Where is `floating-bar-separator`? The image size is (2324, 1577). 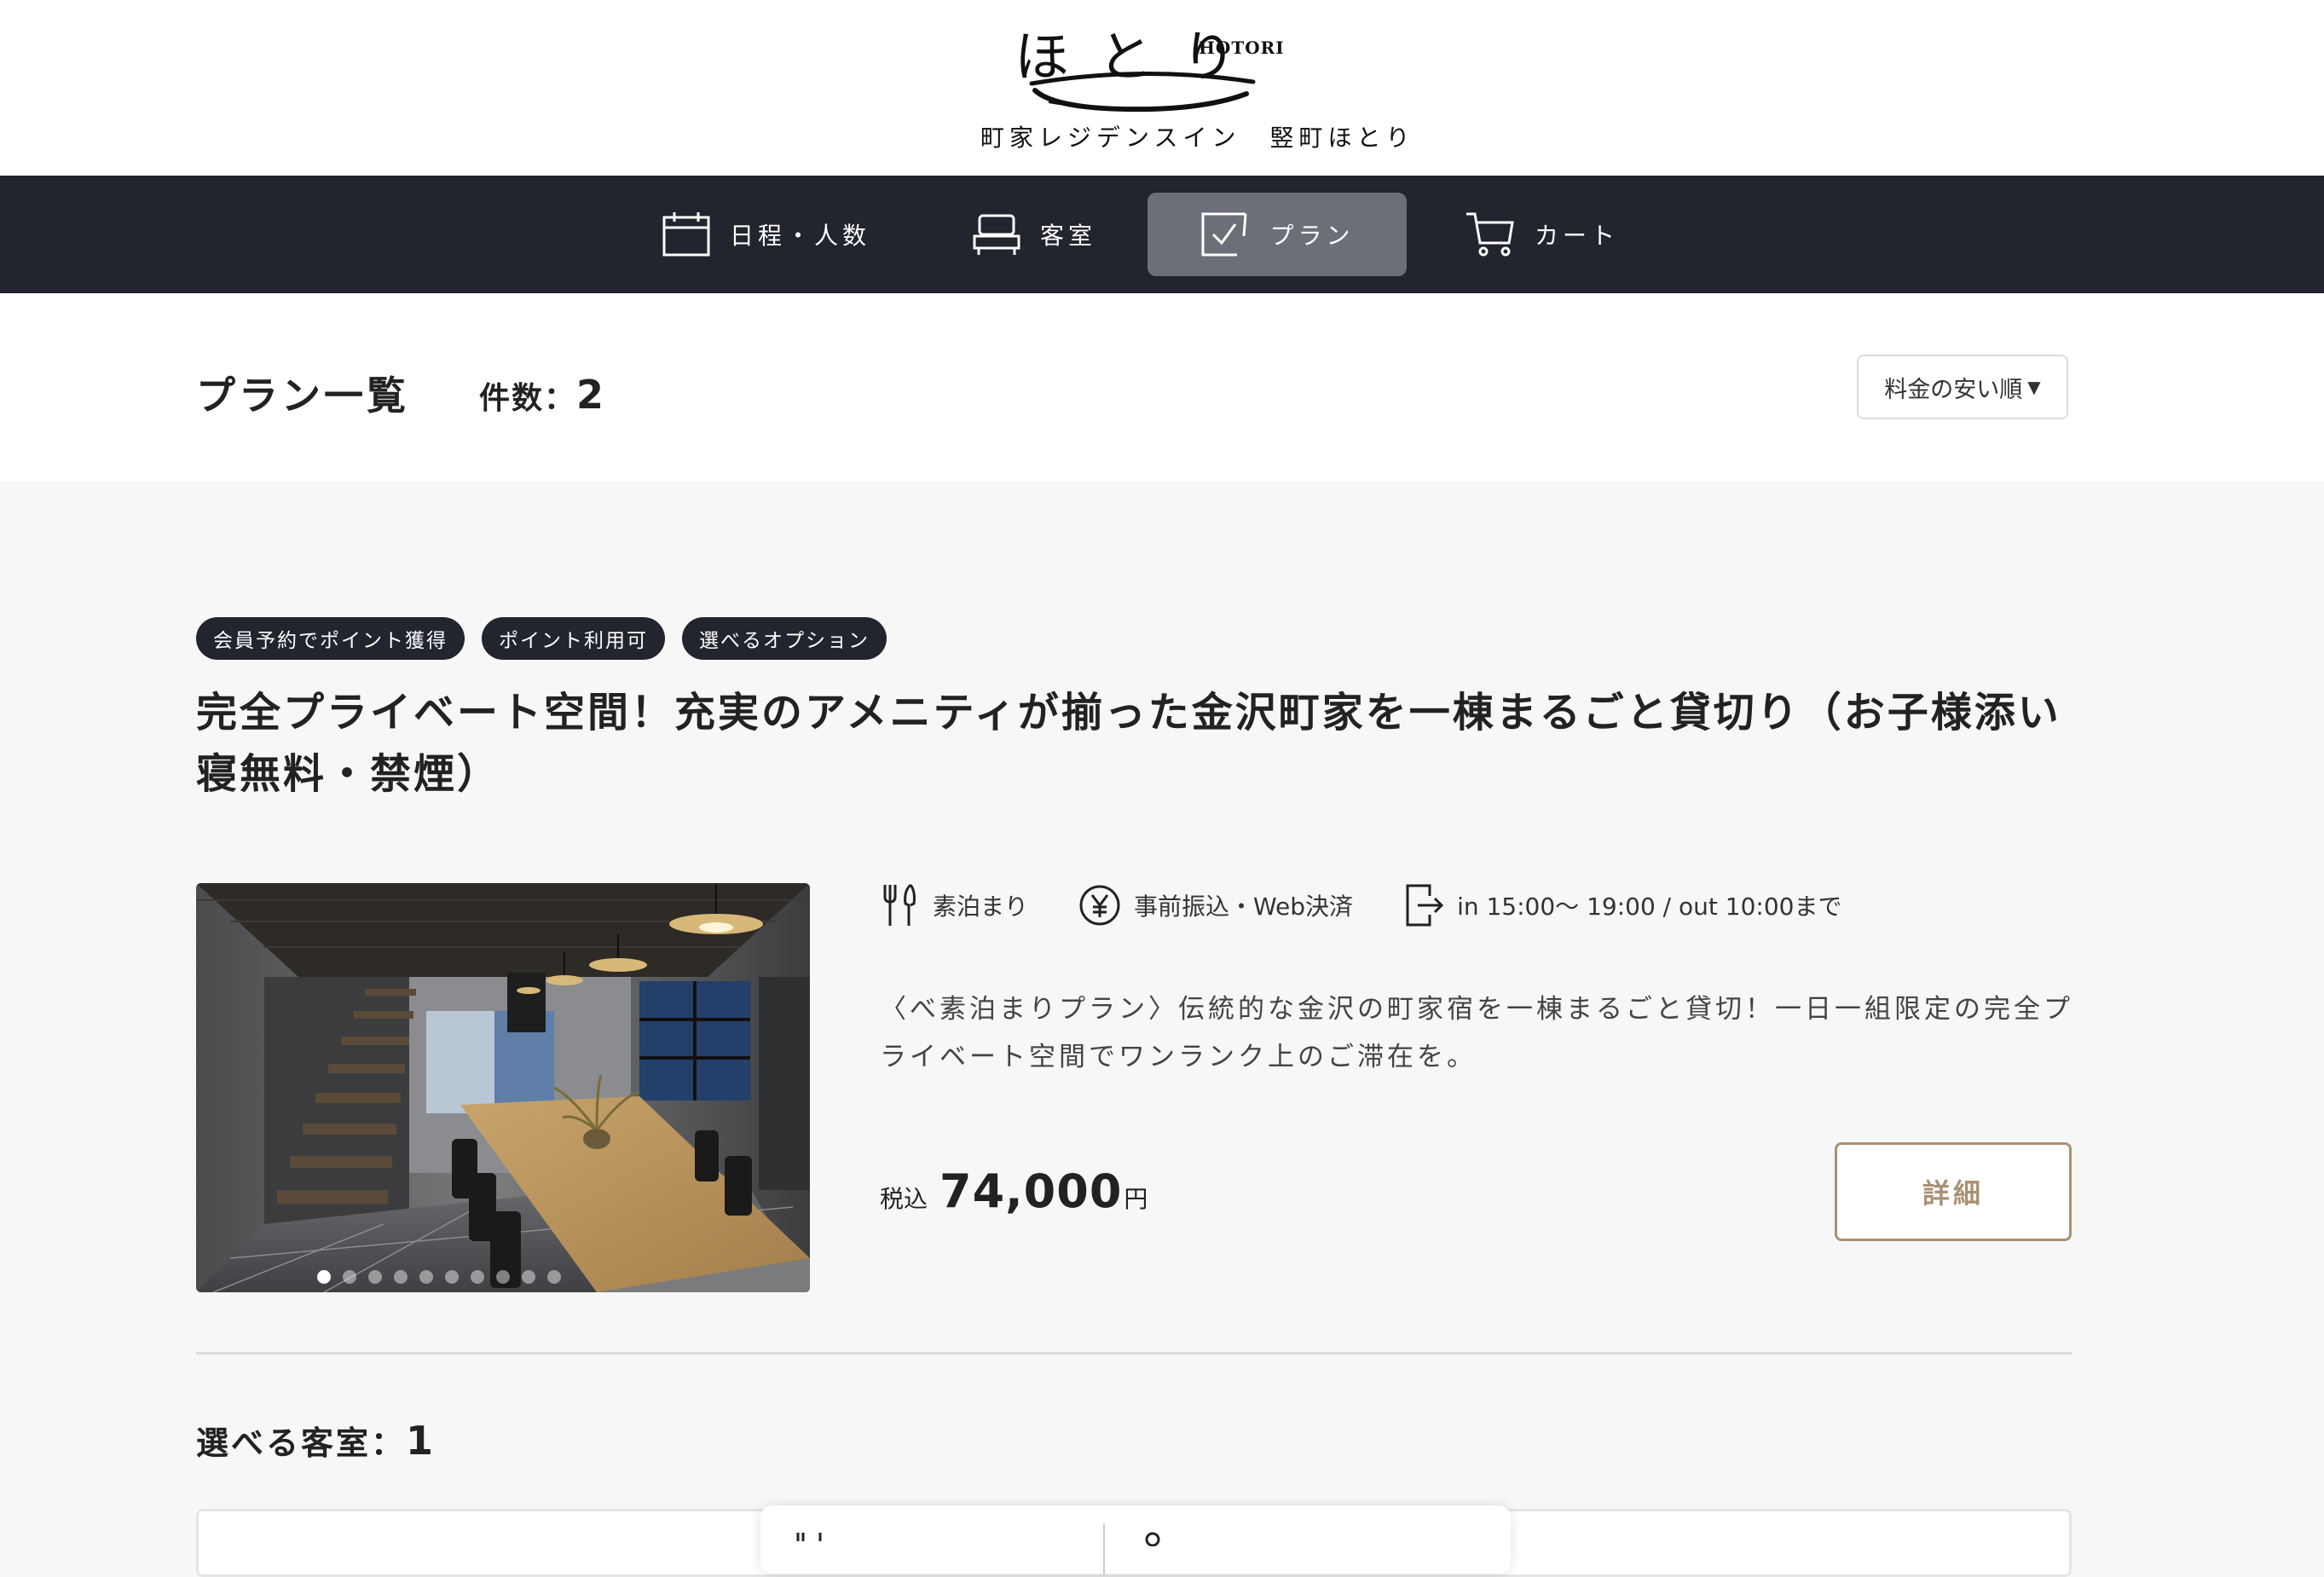 floating-bar-separator is located at coordinates (1104, 1549).